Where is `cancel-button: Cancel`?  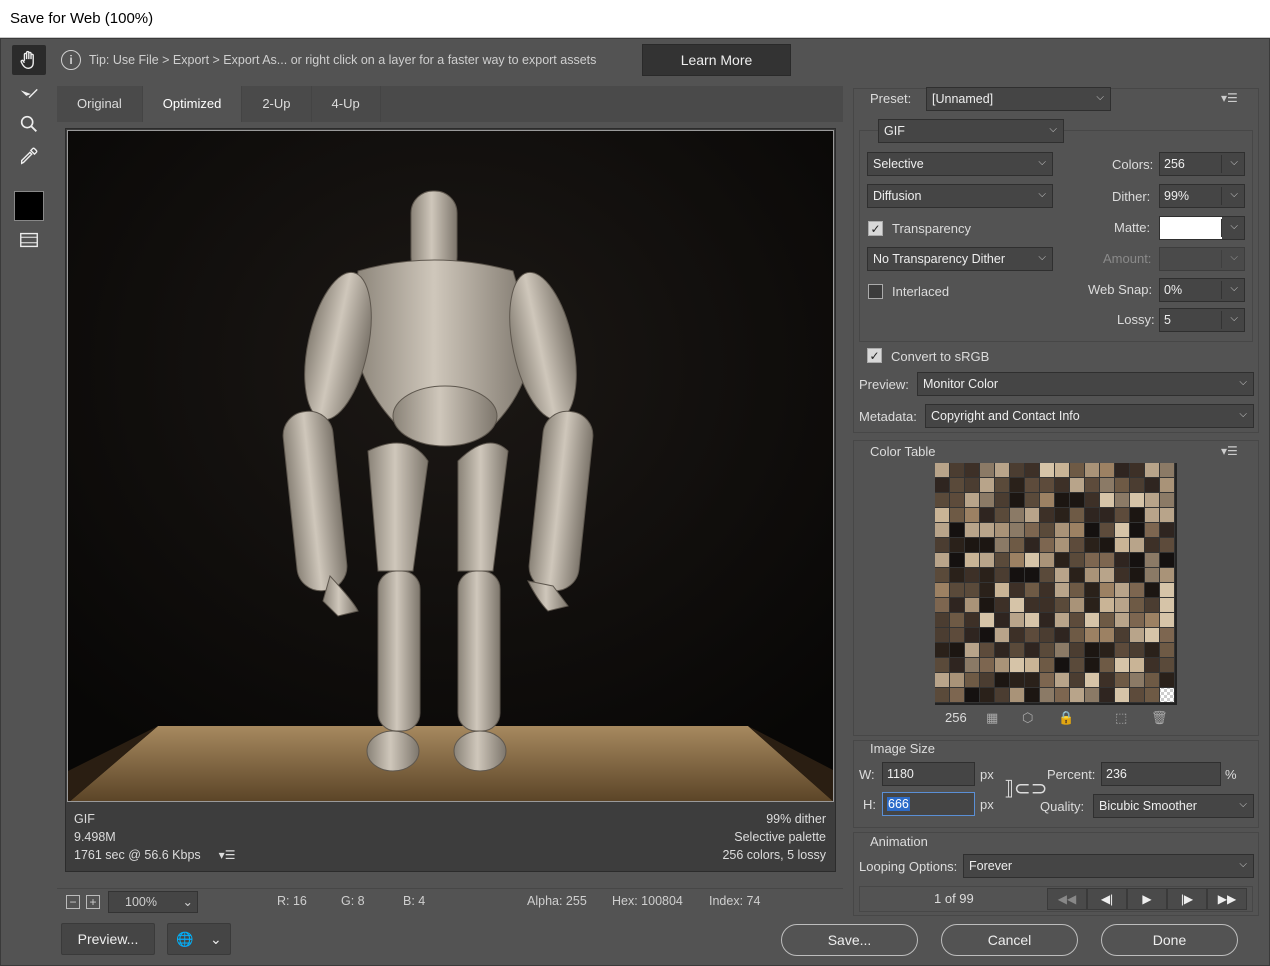
cancel-button: Cancel is located at coordinates (1009, 940).